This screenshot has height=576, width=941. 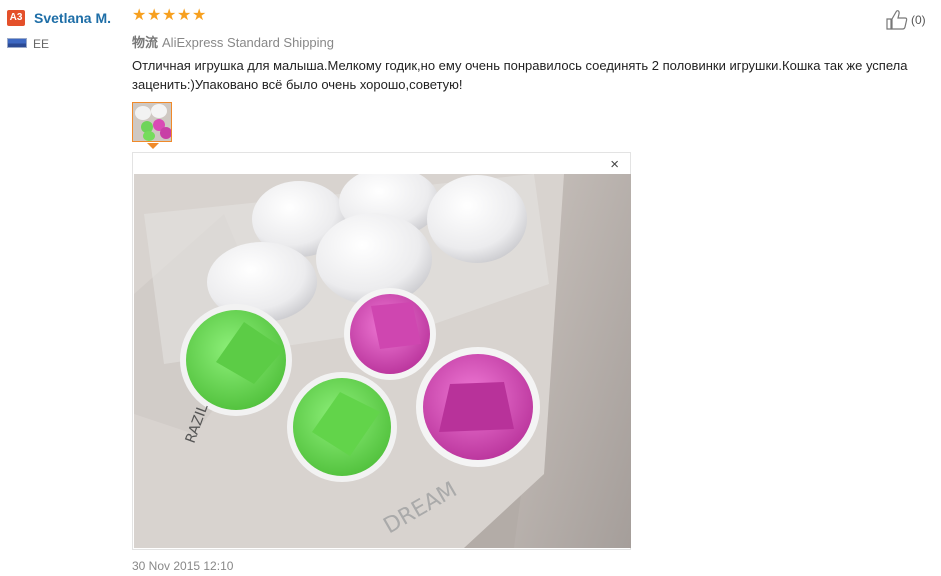 I want to click on thumbnail-image, so click(x=152, y=122).